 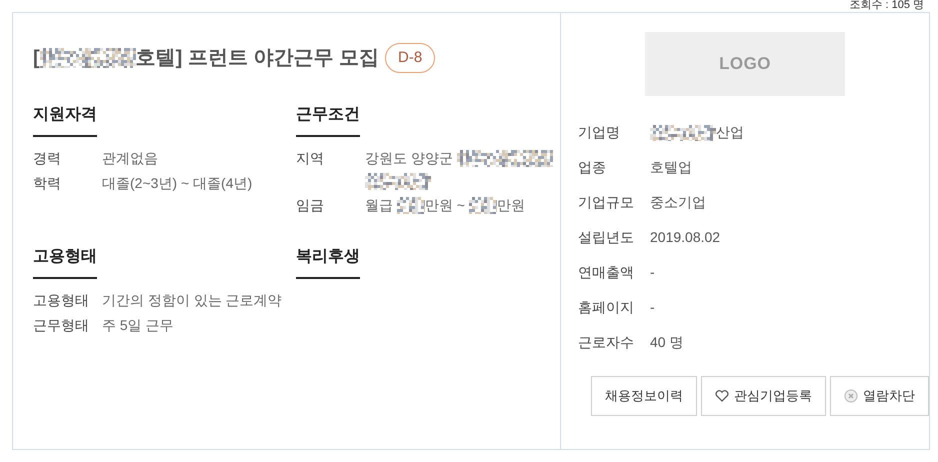 I want to click on field-value: 만원, so click(x=510, y=205).